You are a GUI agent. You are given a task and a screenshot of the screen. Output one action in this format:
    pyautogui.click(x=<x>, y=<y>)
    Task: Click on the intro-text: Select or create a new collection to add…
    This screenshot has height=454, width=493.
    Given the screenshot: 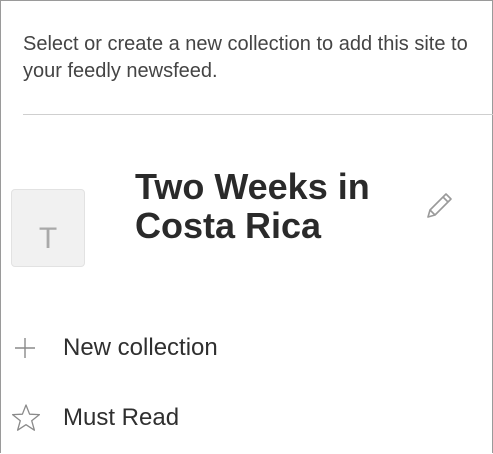 What is the action you would take?
    pyautogui.click(x=245, y=57)
    